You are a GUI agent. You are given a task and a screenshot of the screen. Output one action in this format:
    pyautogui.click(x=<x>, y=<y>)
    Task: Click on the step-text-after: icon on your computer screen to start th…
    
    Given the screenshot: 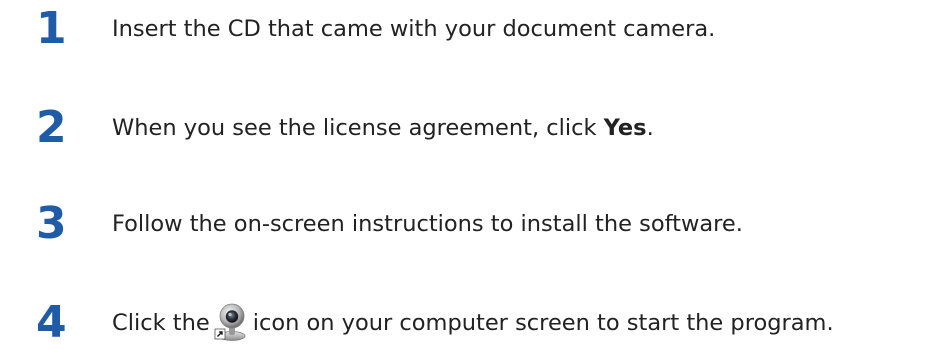 What is the action you would take?
    pyautogui.click(x=543, y=323)
    